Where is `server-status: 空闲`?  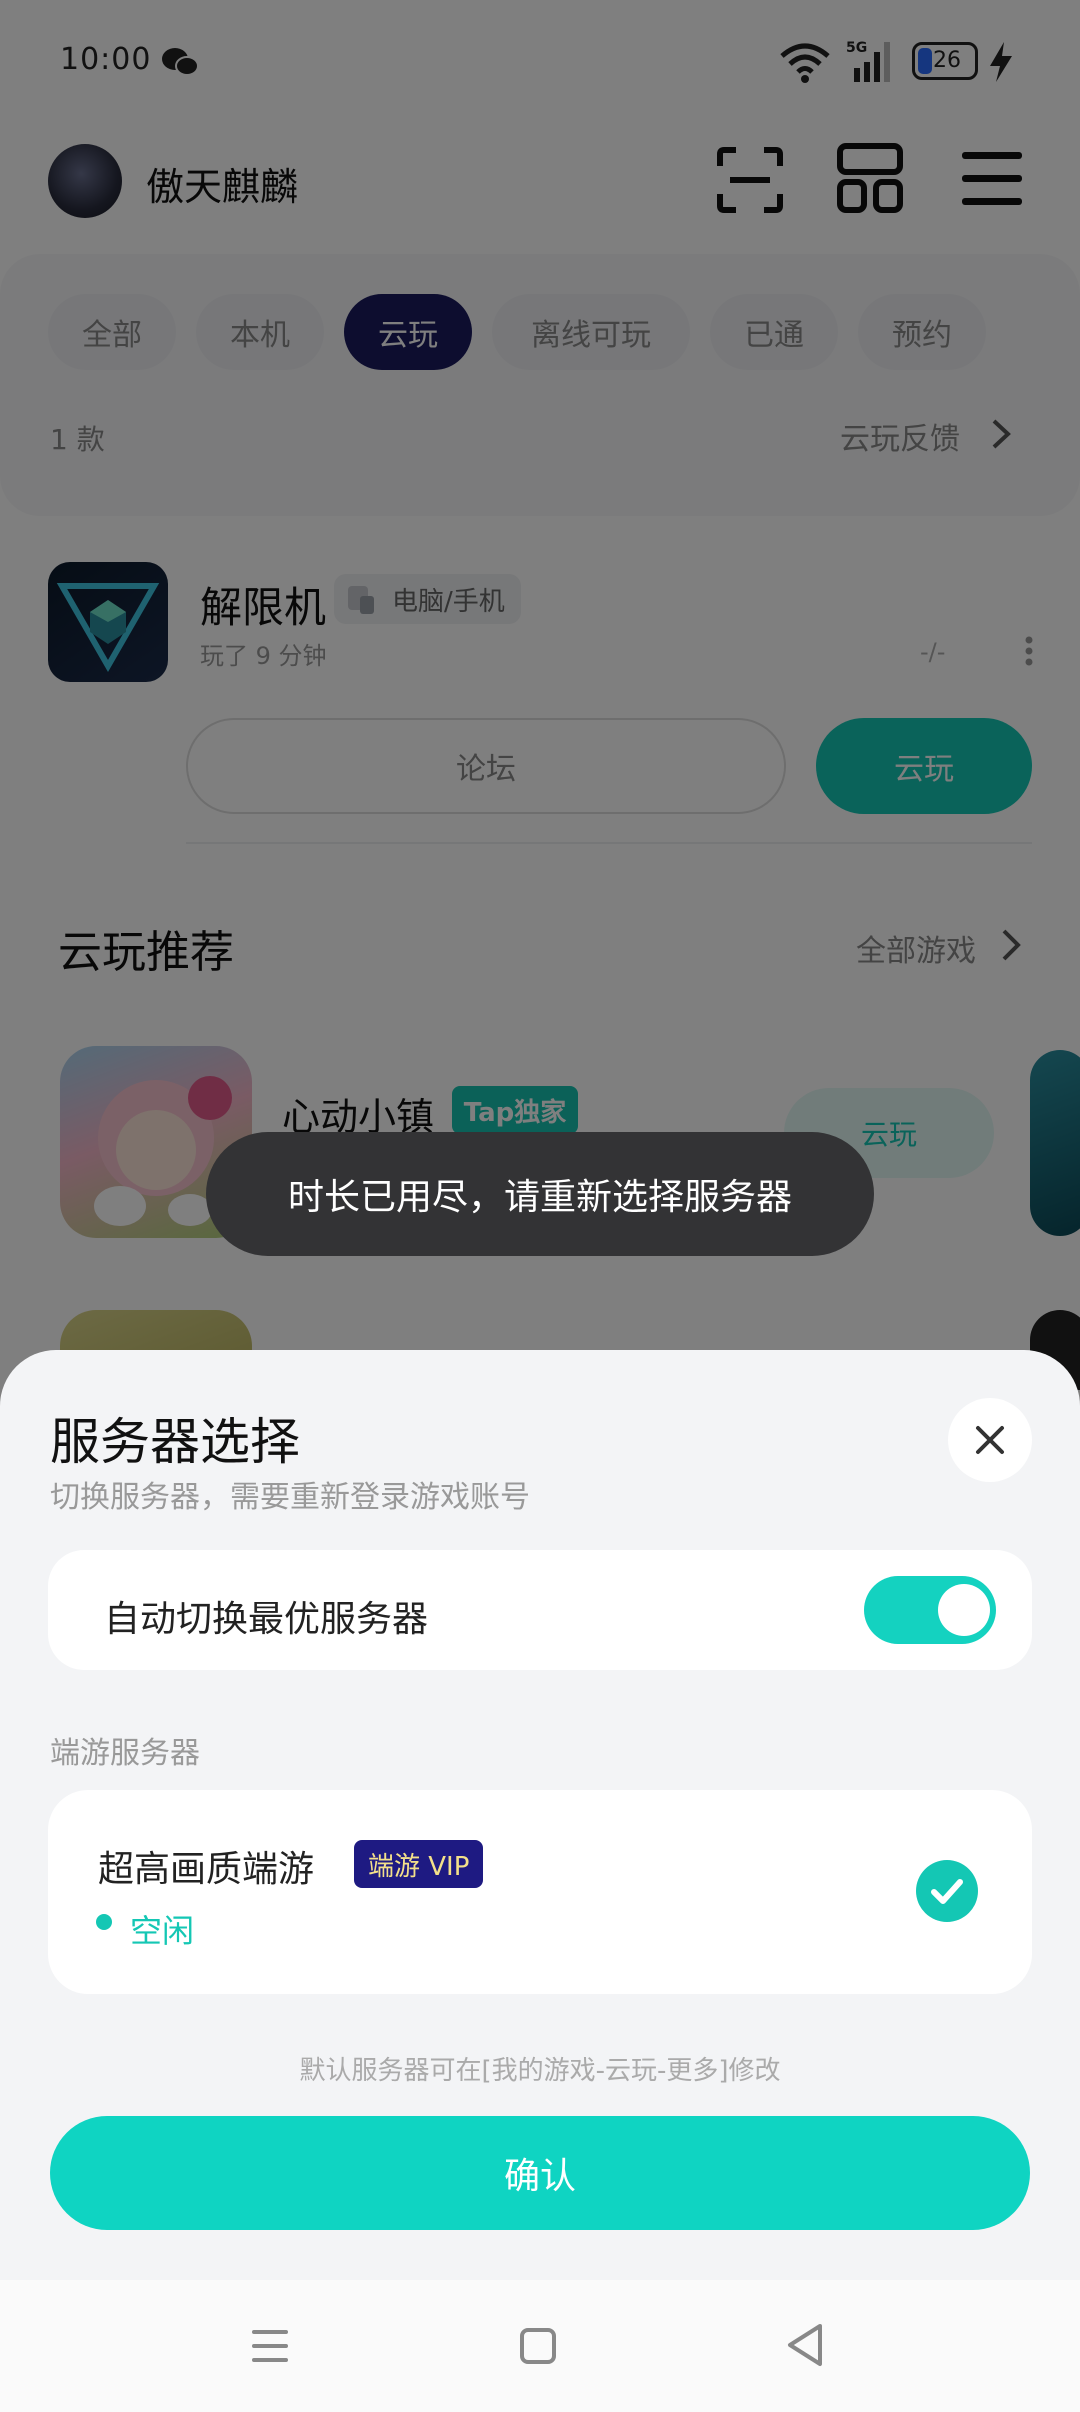
server-status: 空闲 is located at coordinates (162, 1931).